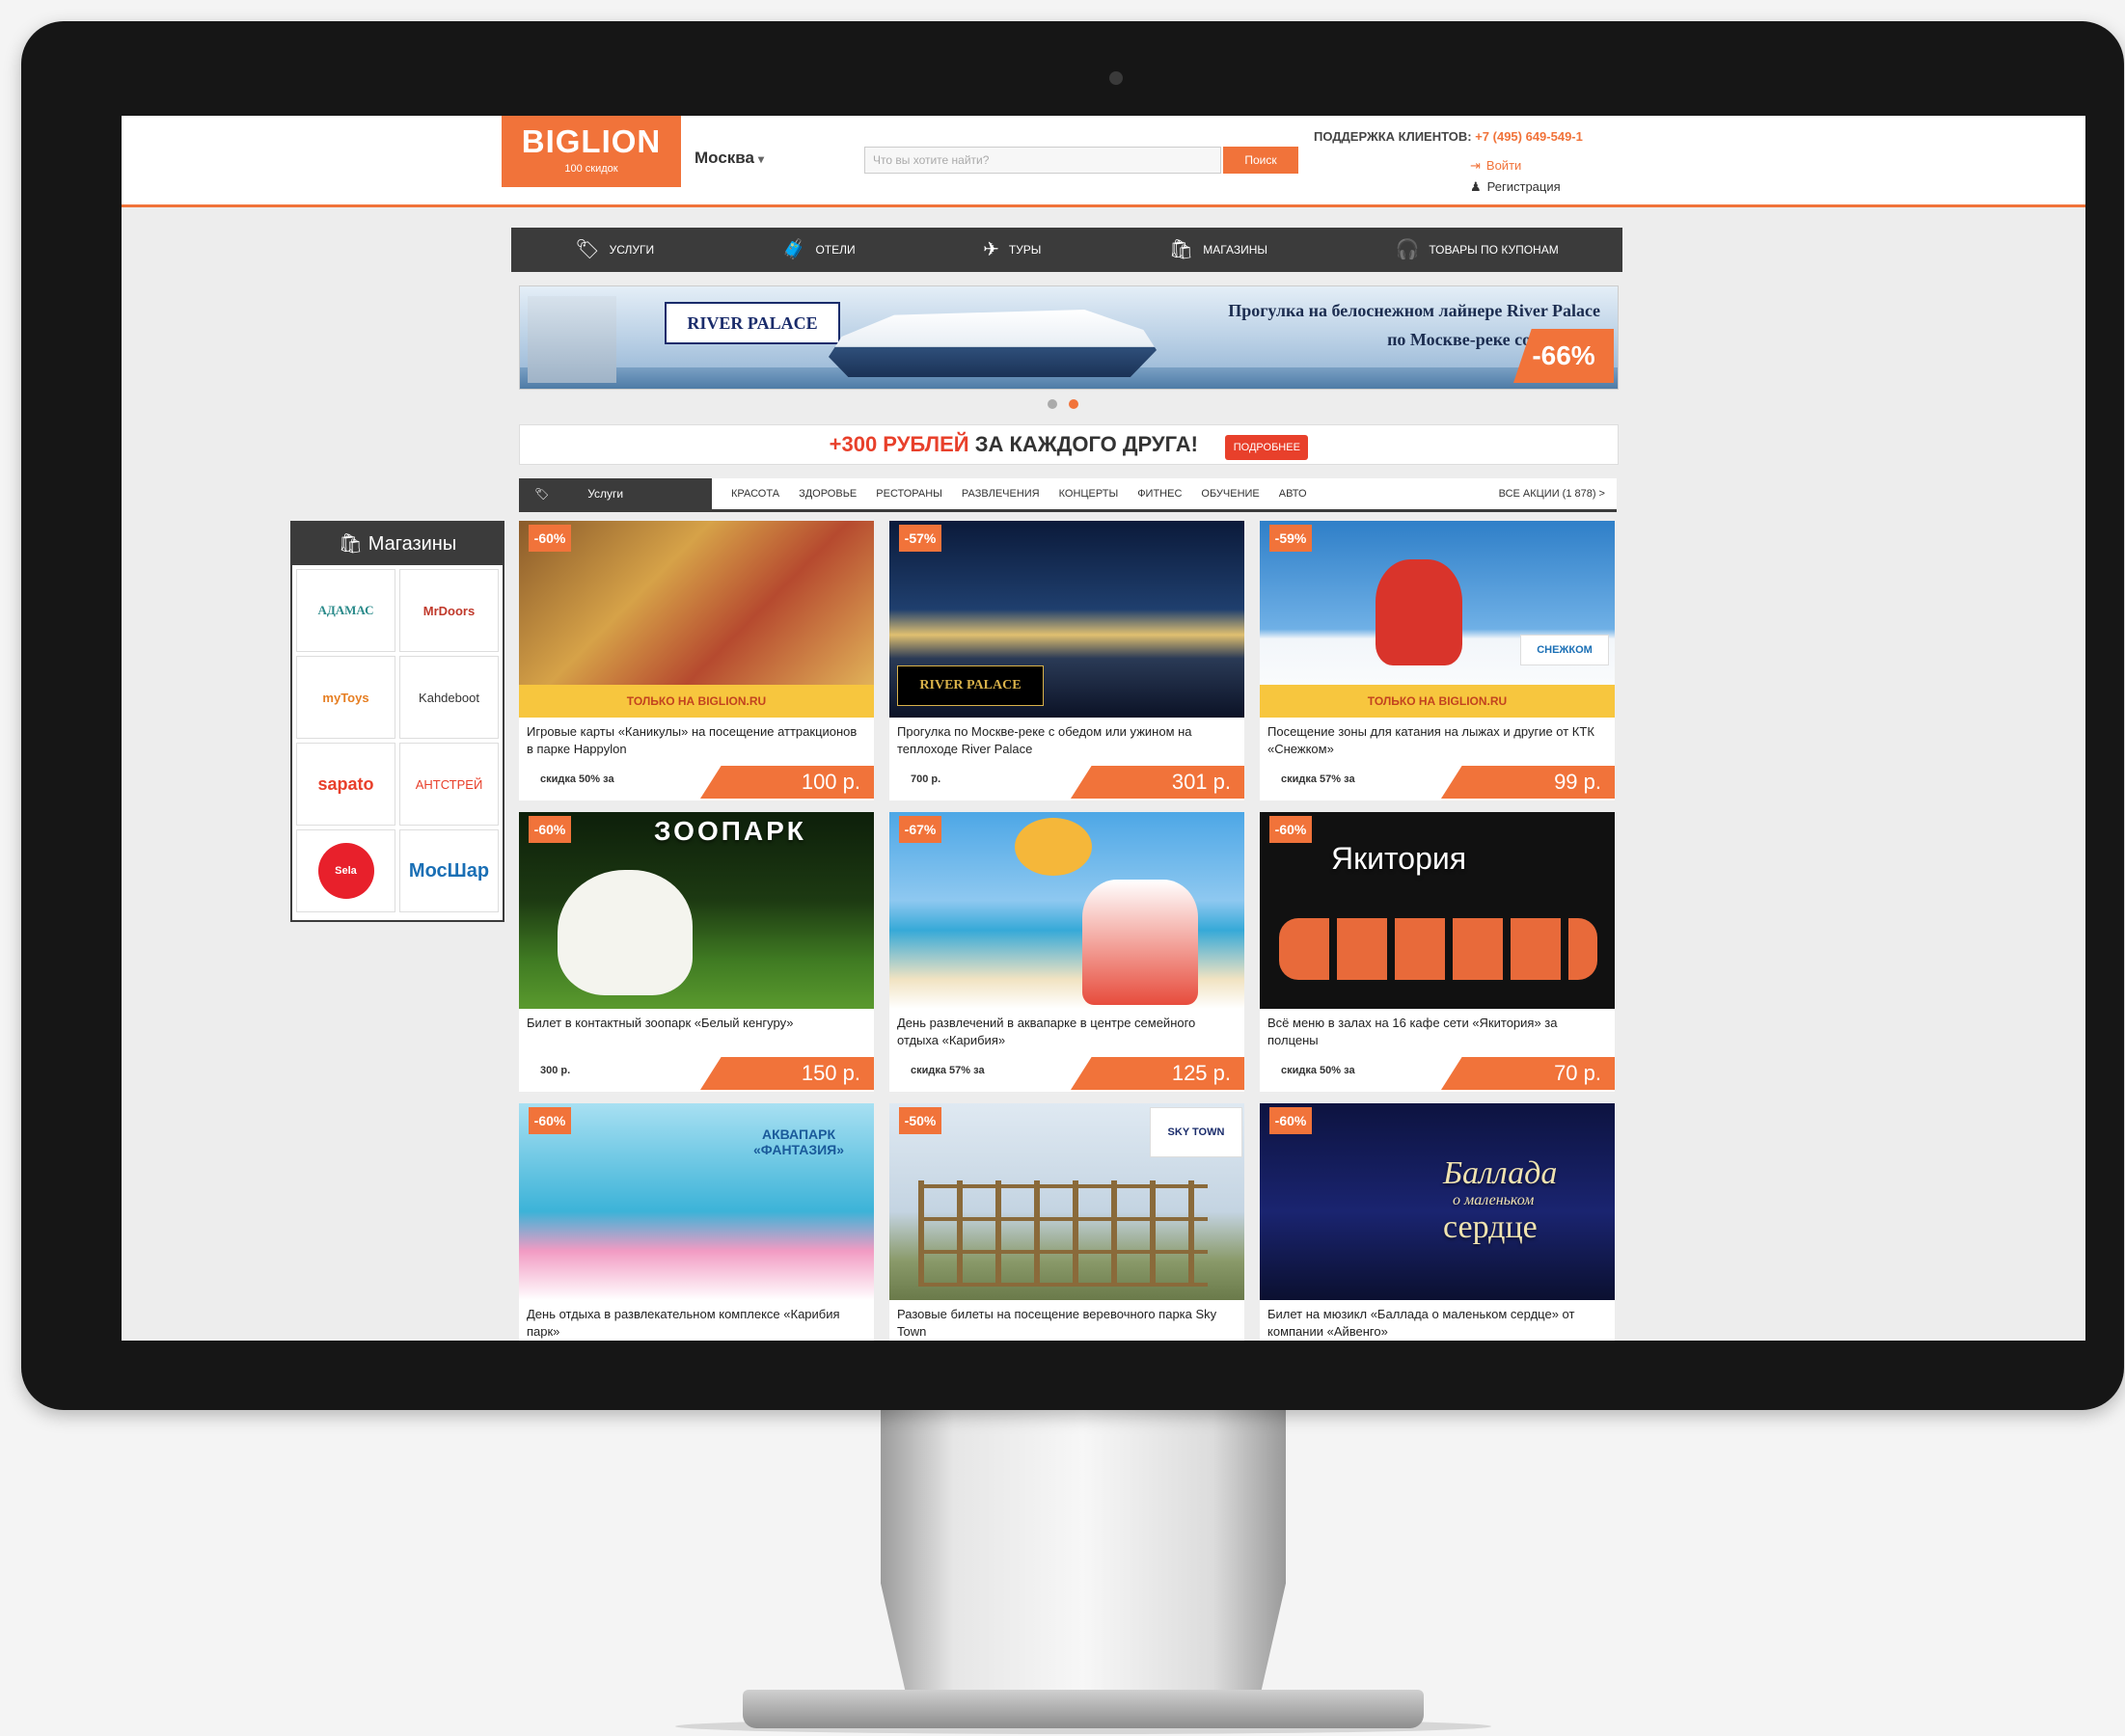 The image size is (2125, 1736). Describe the element at coordinates (591, 151) in the screenshot. I see `site-logo: BIGLION 100 скидок` at that location.